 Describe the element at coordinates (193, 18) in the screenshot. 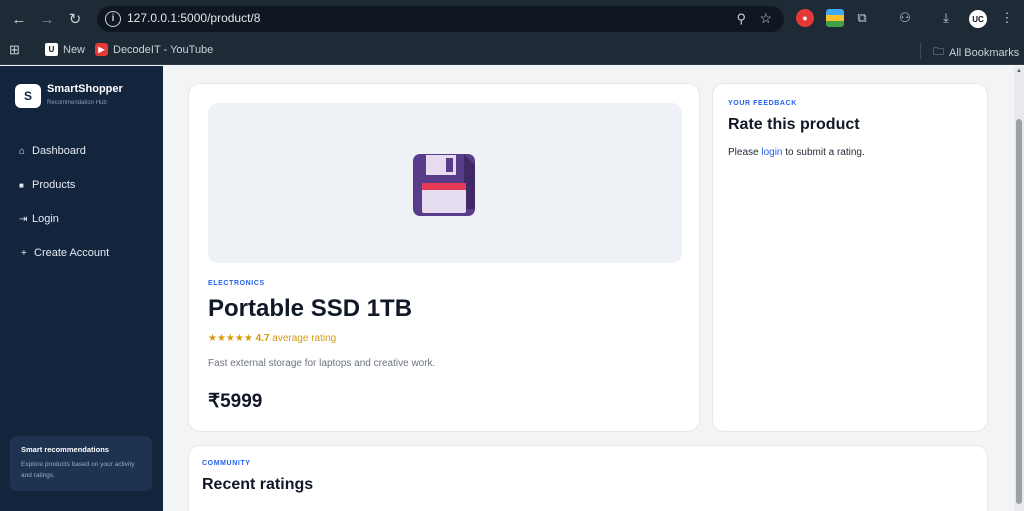

I see `url-text: 127.0.0.1:5000/product/8` at that location.